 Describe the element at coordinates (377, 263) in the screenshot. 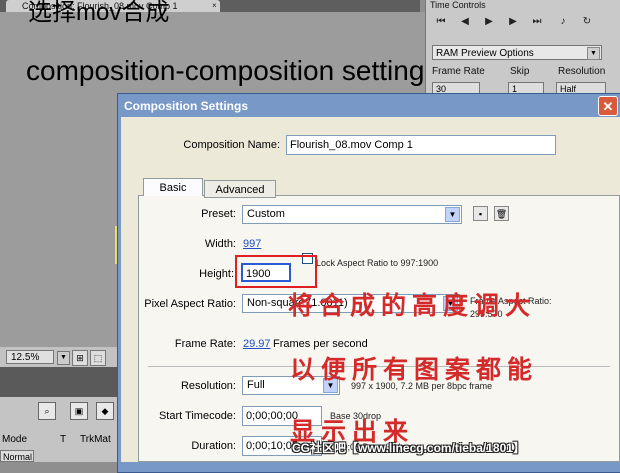

I see `lock-aspect-label: Lock Aspect Ratio to 997:1900` at that location.